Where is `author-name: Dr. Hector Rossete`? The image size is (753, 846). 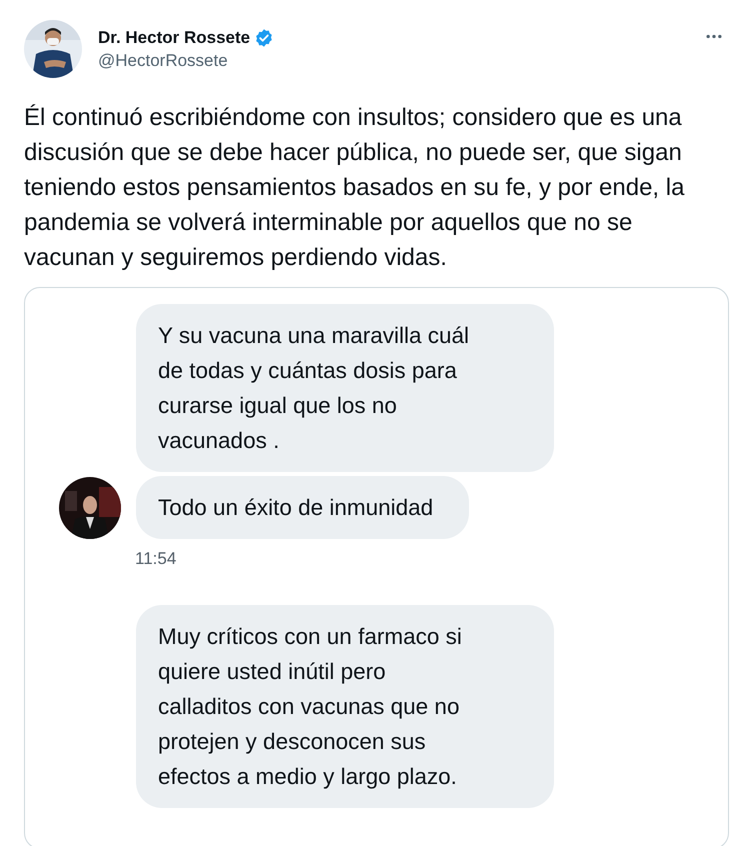
author-name: Dr. Hector Rossete is located at coordinates (174, 38).